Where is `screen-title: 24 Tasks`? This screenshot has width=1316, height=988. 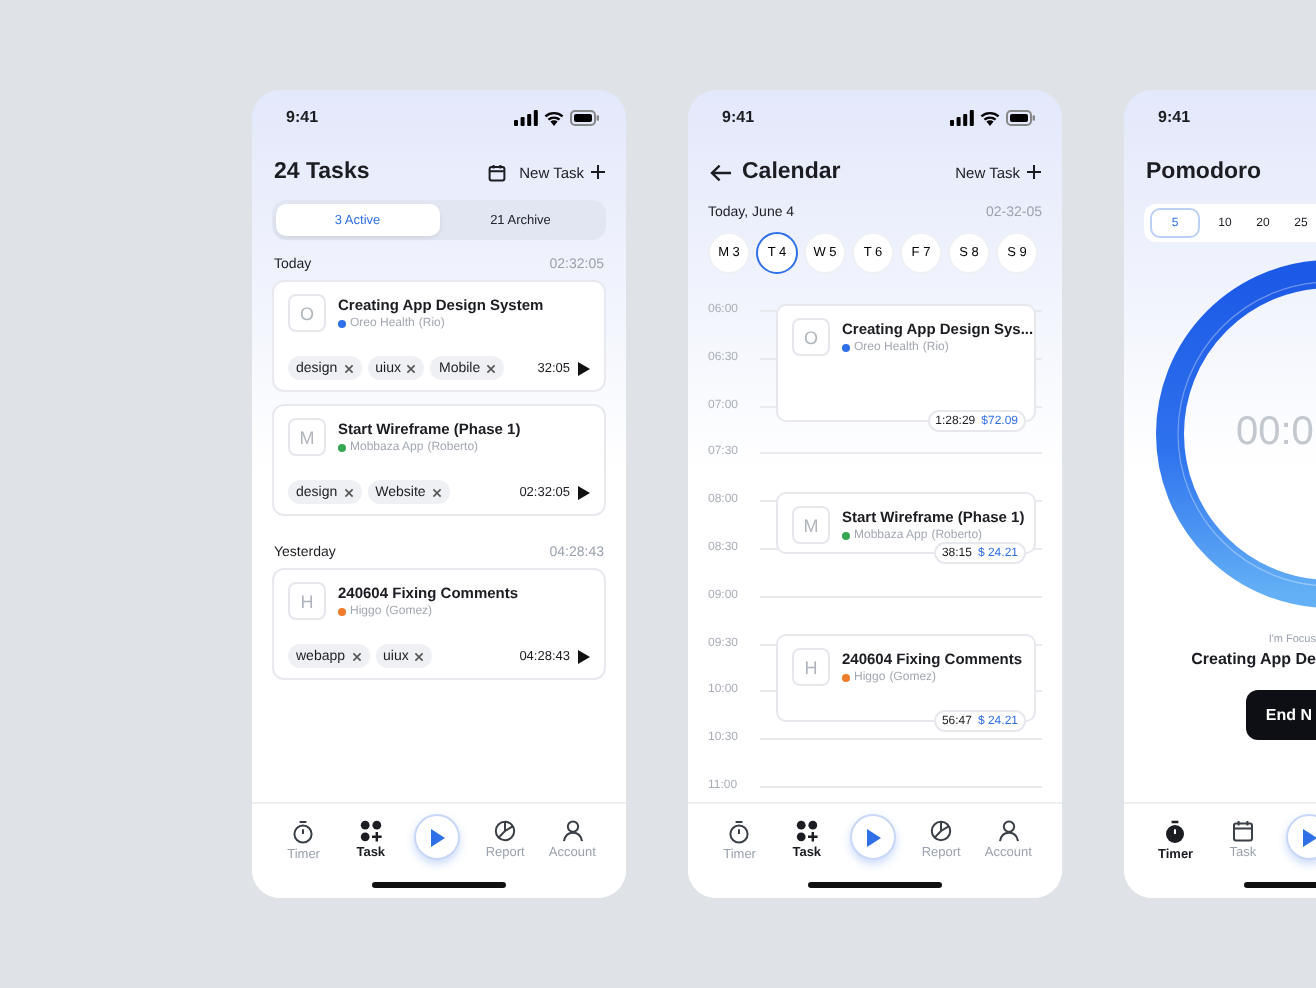 screen-title: 24 Tasks is located at coordinates (322, 172).